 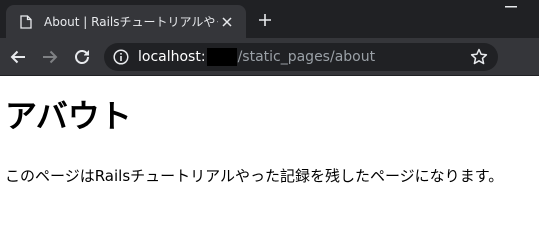 What do you see at coordinates (254, 176) in the screenshot?
I see `page-description: このページはRailsチュートリアルやった記録を残したページになります。` at bounding box center [254, 176].